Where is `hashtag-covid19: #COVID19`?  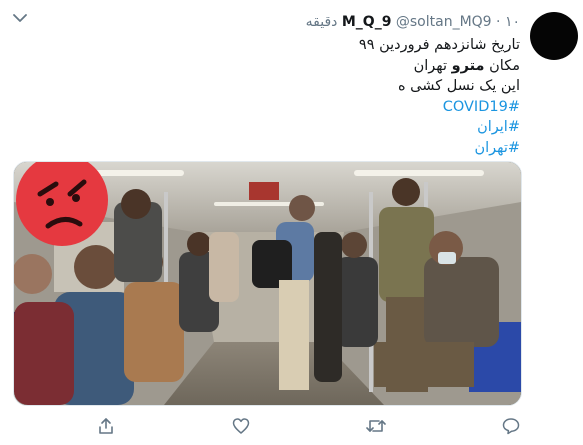
hashtag-covid19: #COVID19 is located at coordinates (320, 107).